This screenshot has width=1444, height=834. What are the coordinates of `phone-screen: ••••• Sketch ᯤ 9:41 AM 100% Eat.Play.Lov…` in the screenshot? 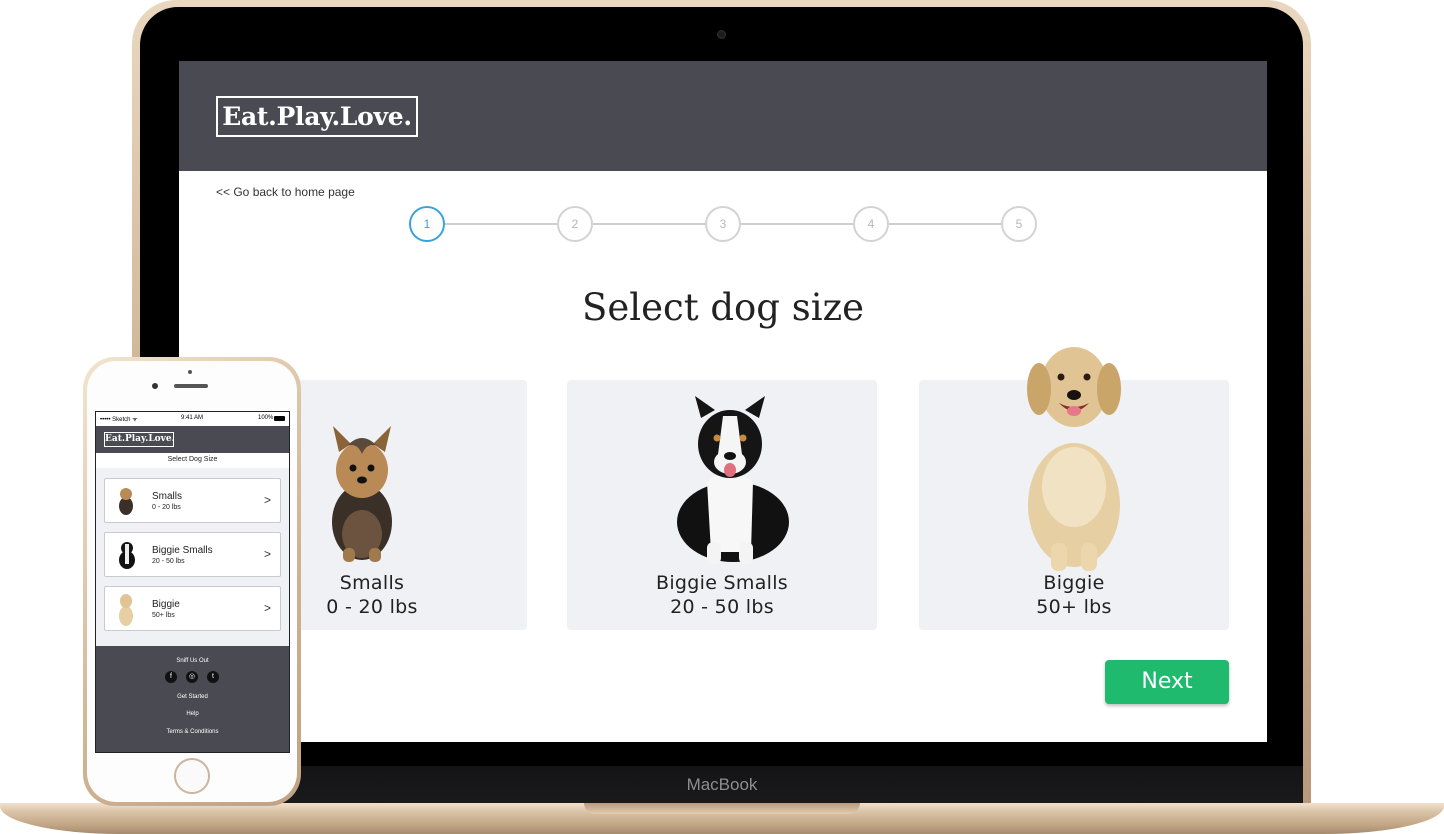 It's located at (192, 582).